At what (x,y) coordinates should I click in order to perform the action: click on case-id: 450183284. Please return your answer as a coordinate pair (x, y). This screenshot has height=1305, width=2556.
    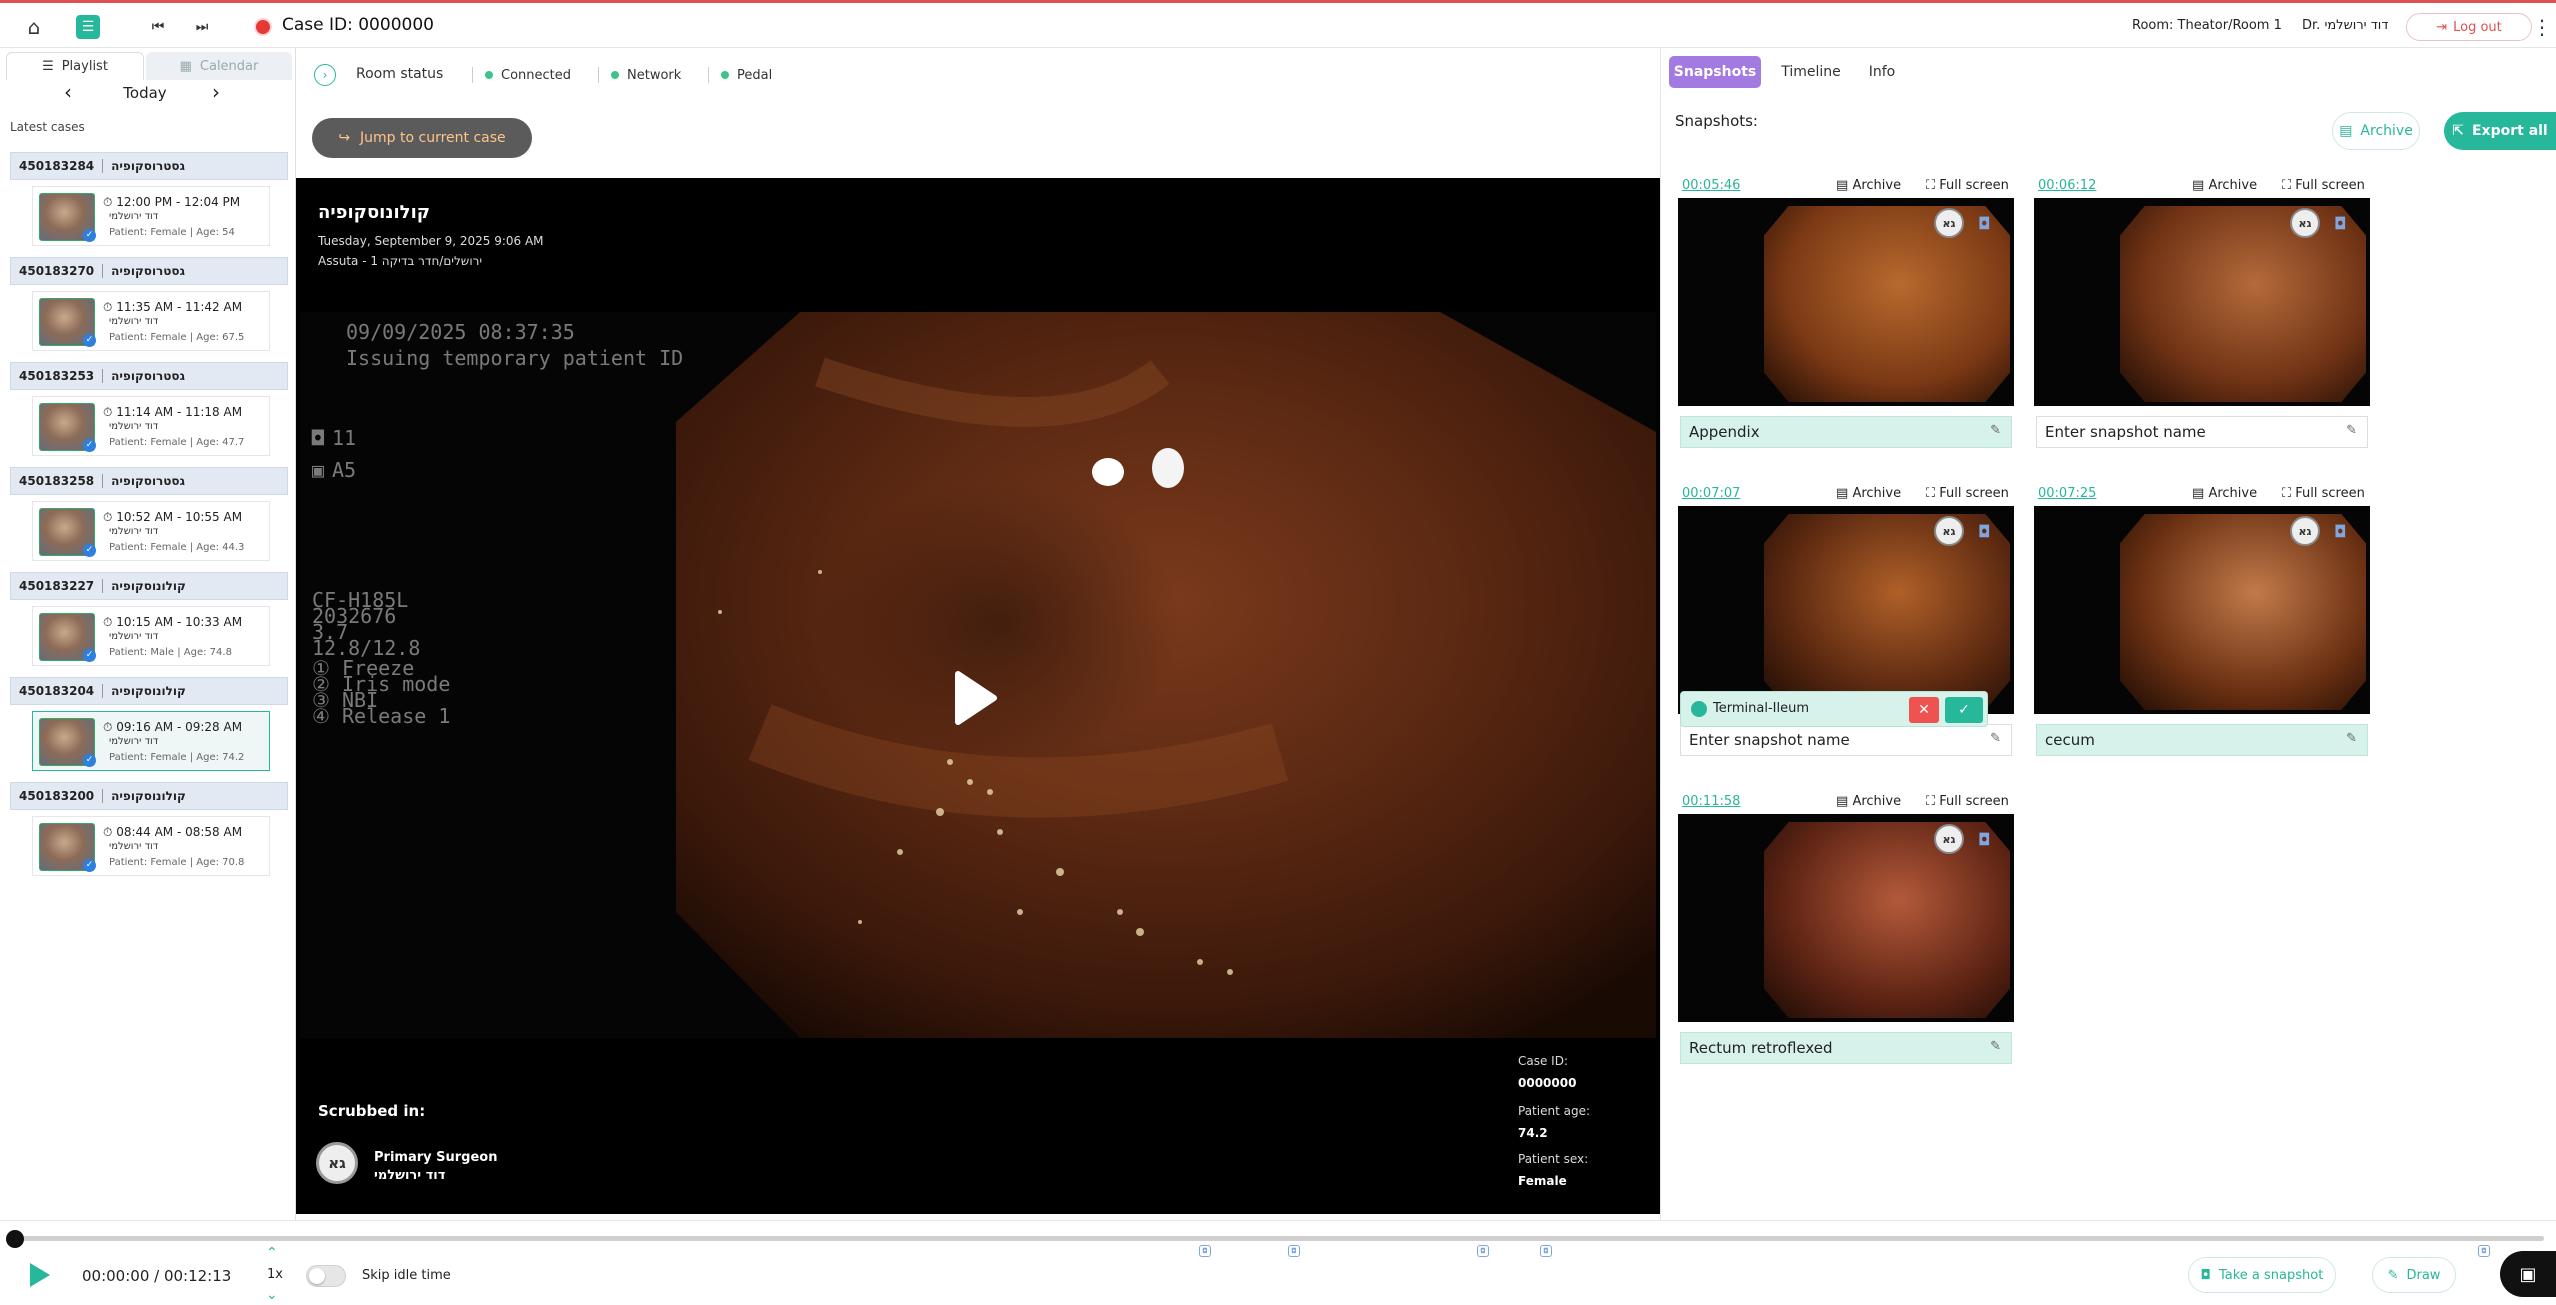
    Looking at the image, I should click on (57, 166).